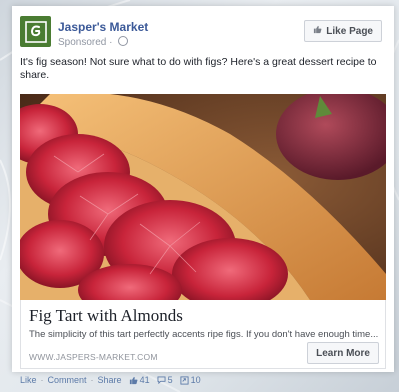 Image resolution: width=399 pixels, height=392 pixels. I want to click on link-domain: WWW.JASPERS-MARKET.COM, so click(93, 357).